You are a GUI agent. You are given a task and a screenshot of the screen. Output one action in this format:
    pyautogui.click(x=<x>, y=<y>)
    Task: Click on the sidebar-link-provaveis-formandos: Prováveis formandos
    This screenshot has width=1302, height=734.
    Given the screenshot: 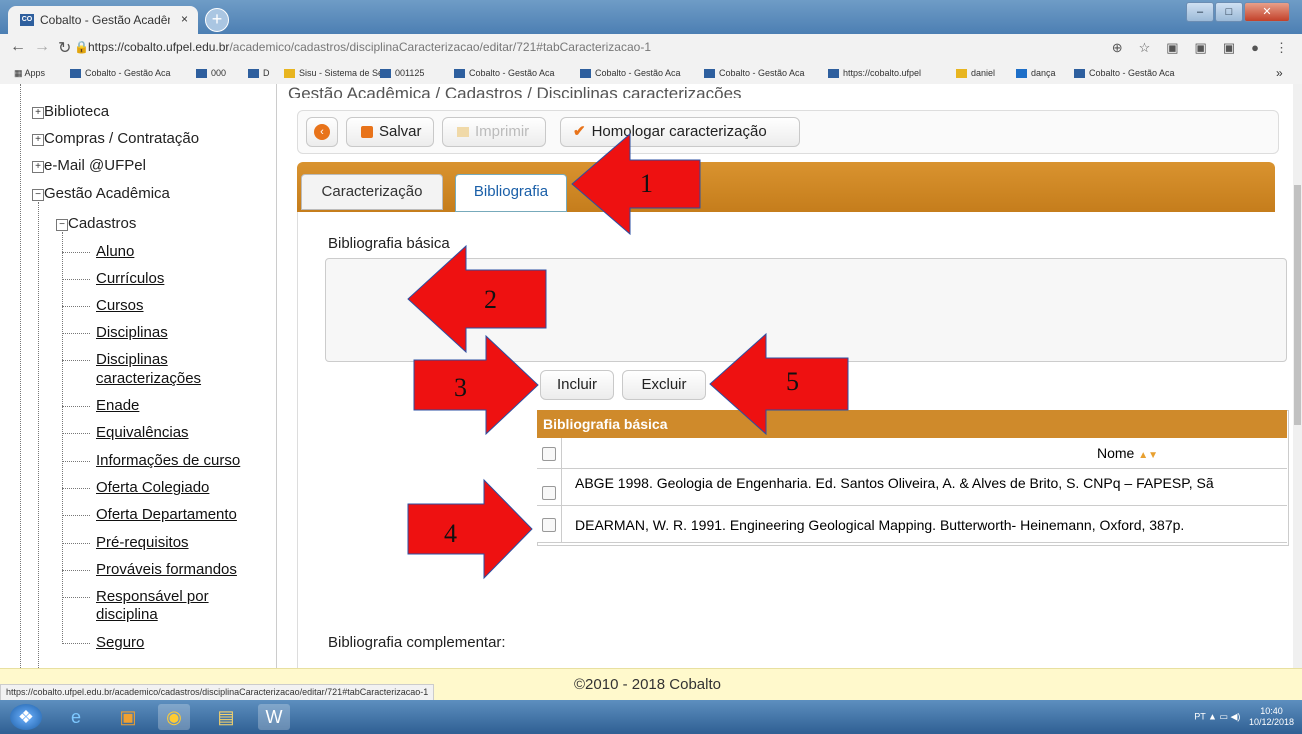 What is the action you would take?
    pyautogui.click(x=166, y=569)
    